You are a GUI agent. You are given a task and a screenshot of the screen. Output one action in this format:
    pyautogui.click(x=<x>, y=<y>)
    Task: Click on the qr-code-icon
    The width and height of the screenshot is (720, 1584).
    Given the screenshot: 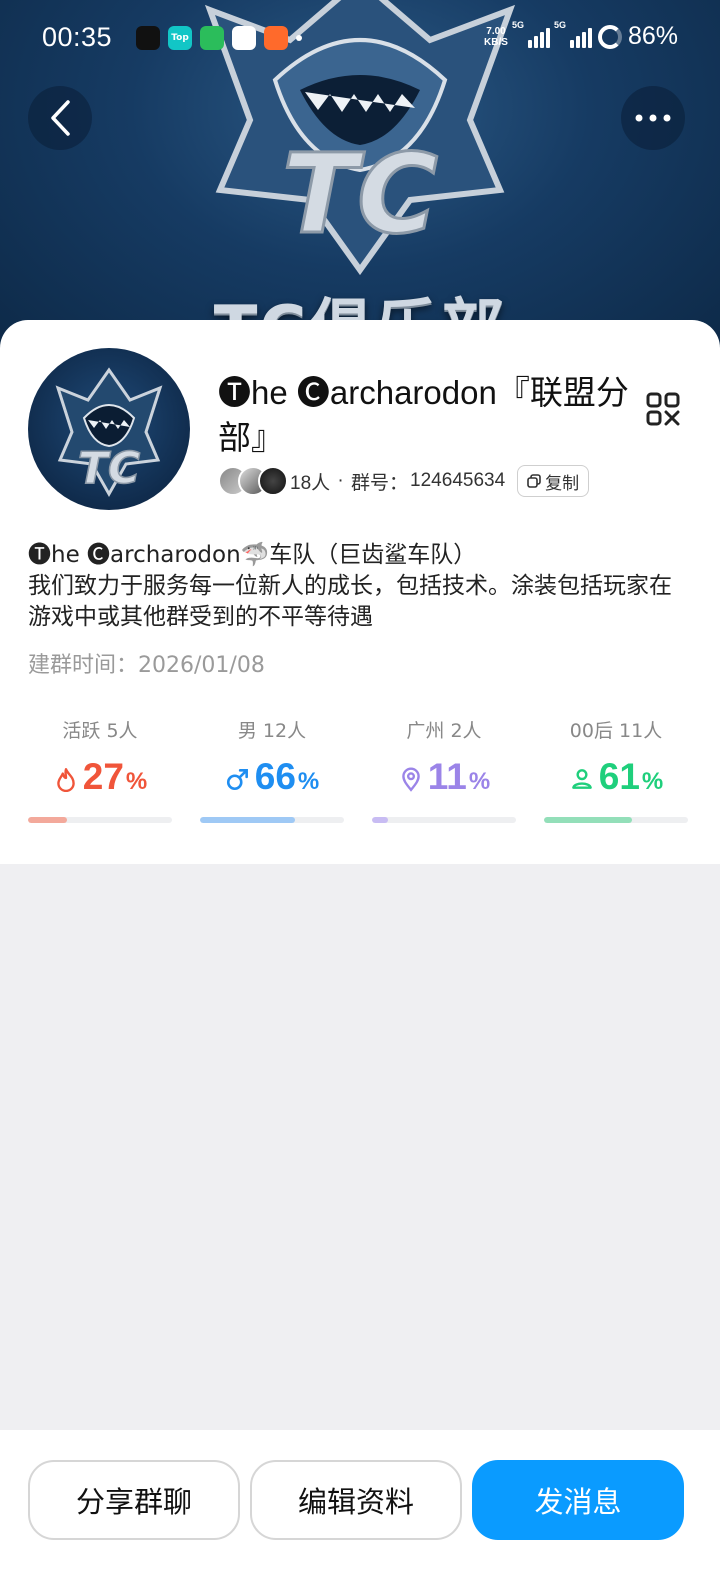 What is the action you would take?
    pyautogui.click(x=663, y=409)
    